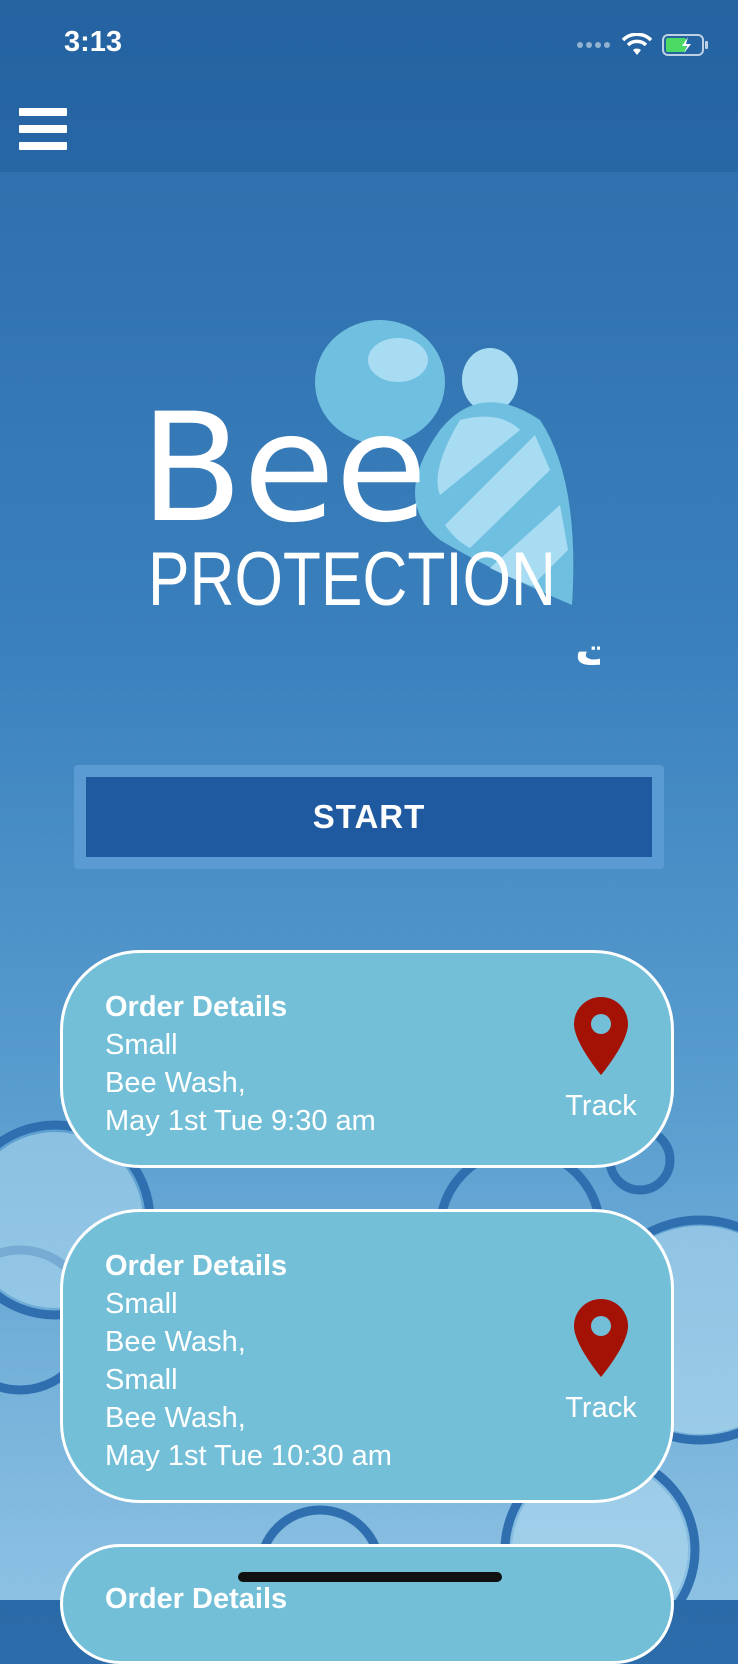 This screenshot has width=738, height=1664. I want to click on start-button: START, so click(369, 817).